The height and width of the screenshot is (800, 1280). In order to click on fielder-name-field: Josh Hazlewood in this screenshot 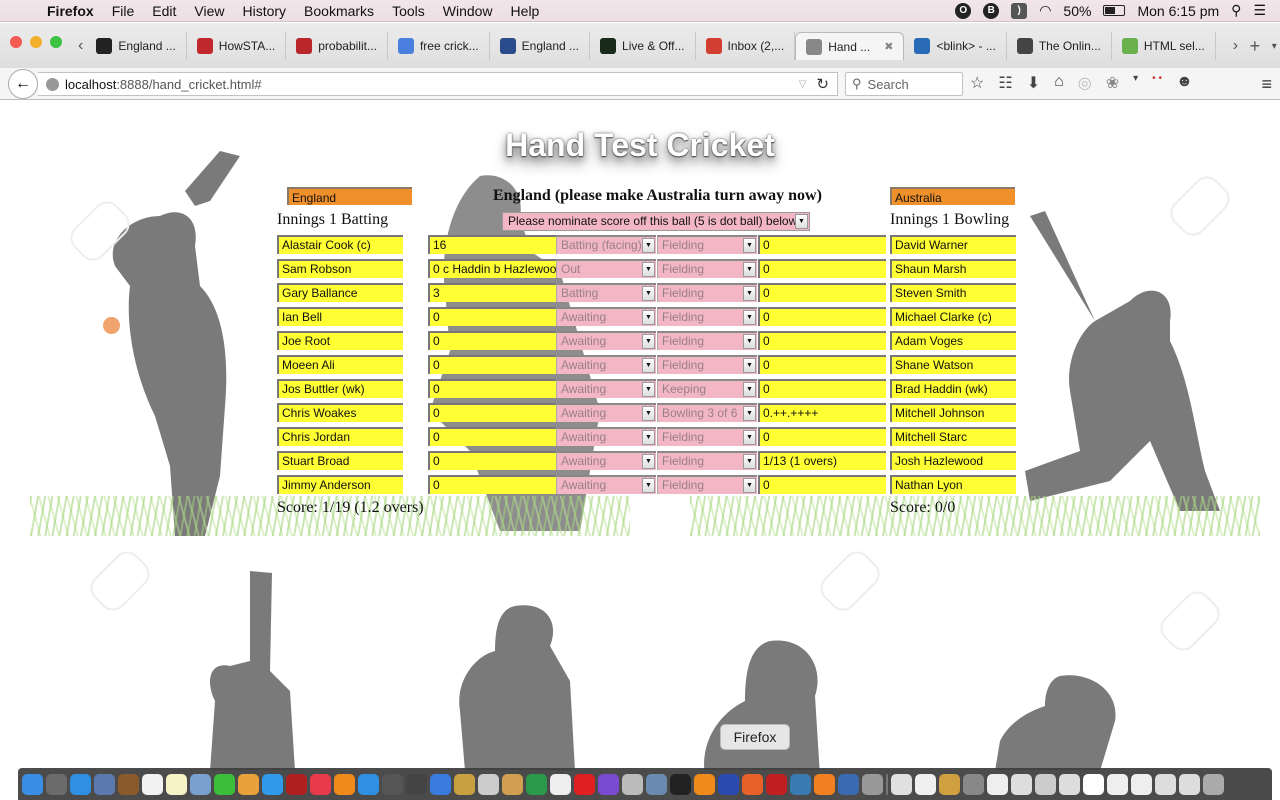, I will do `click(953, 460)`.